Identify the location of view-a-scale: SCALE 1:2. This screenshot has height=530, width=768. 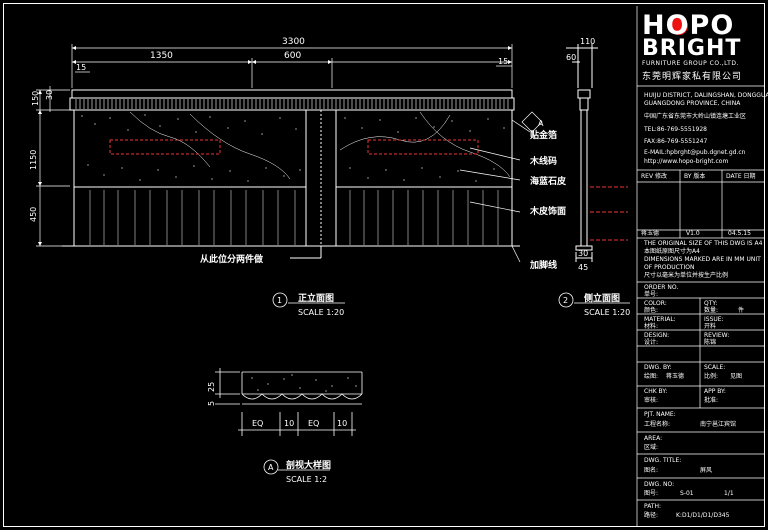
(306, 479).